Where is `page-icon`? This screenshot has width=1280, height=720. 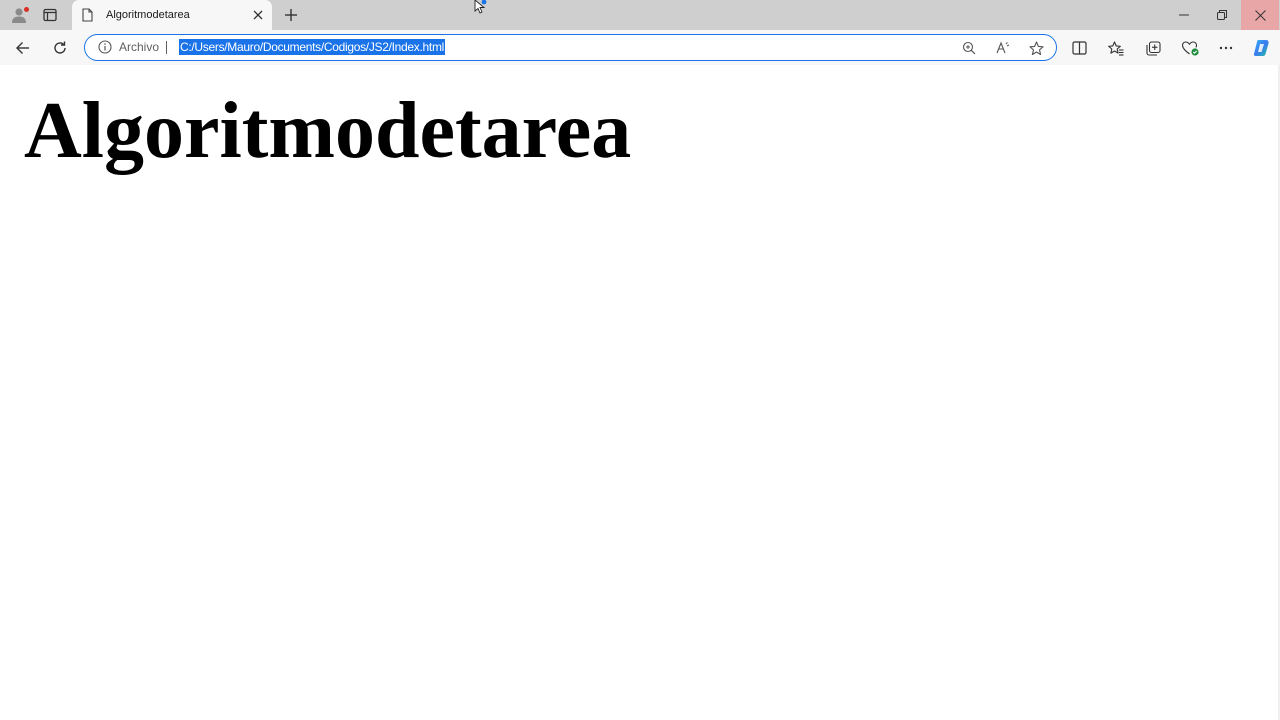 page-icon is located at coordinates (87, 15).